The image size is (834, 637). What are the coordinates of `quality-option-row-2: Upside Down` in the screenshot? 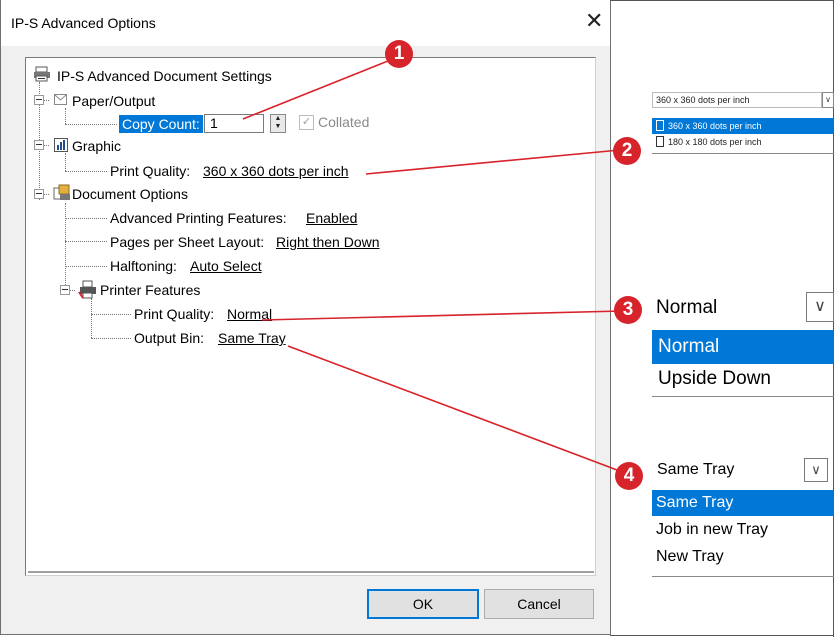 It's located at (743, 380).